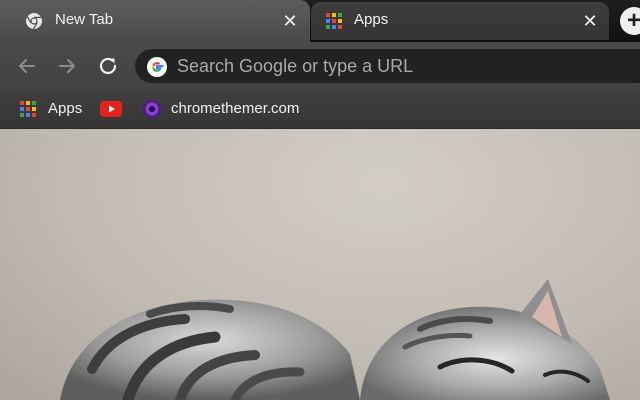  I want to click on search-input, so click(397, 66).